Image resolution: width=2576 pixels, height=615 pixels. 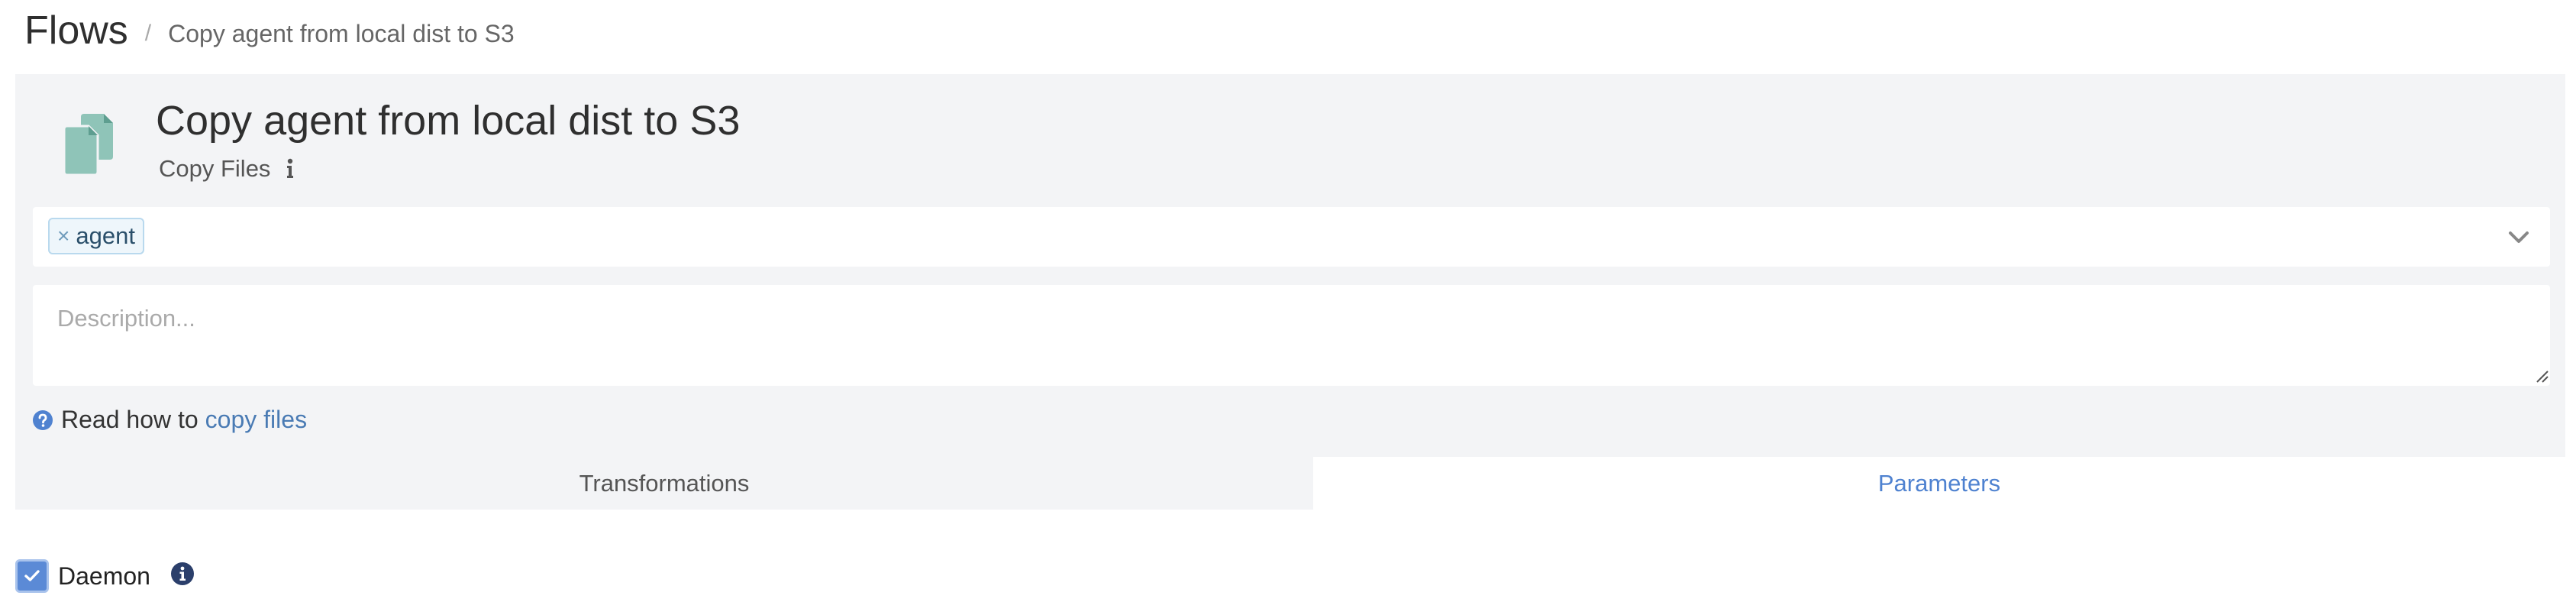 I want to click on flow-type-label: Copy Files, so click(x=215, y=168).